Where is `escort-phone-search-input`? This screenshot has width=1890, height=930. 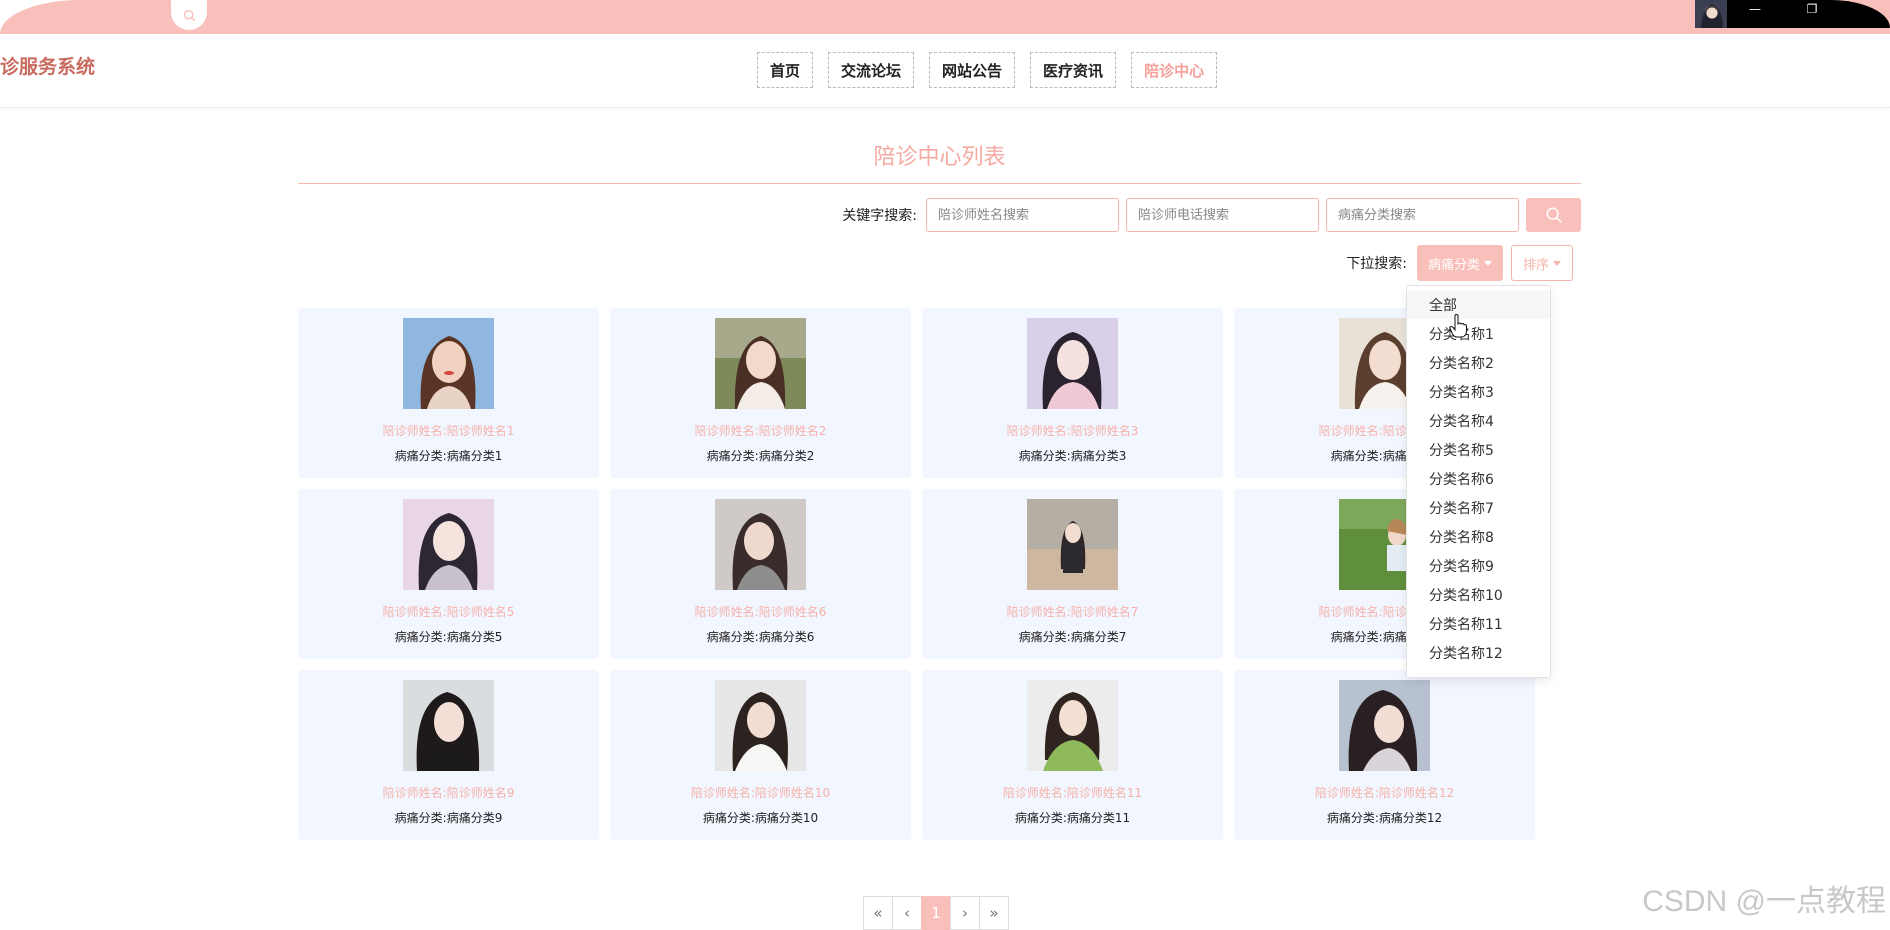
escort-phone-search-input is located at coordinates (1222, 215).